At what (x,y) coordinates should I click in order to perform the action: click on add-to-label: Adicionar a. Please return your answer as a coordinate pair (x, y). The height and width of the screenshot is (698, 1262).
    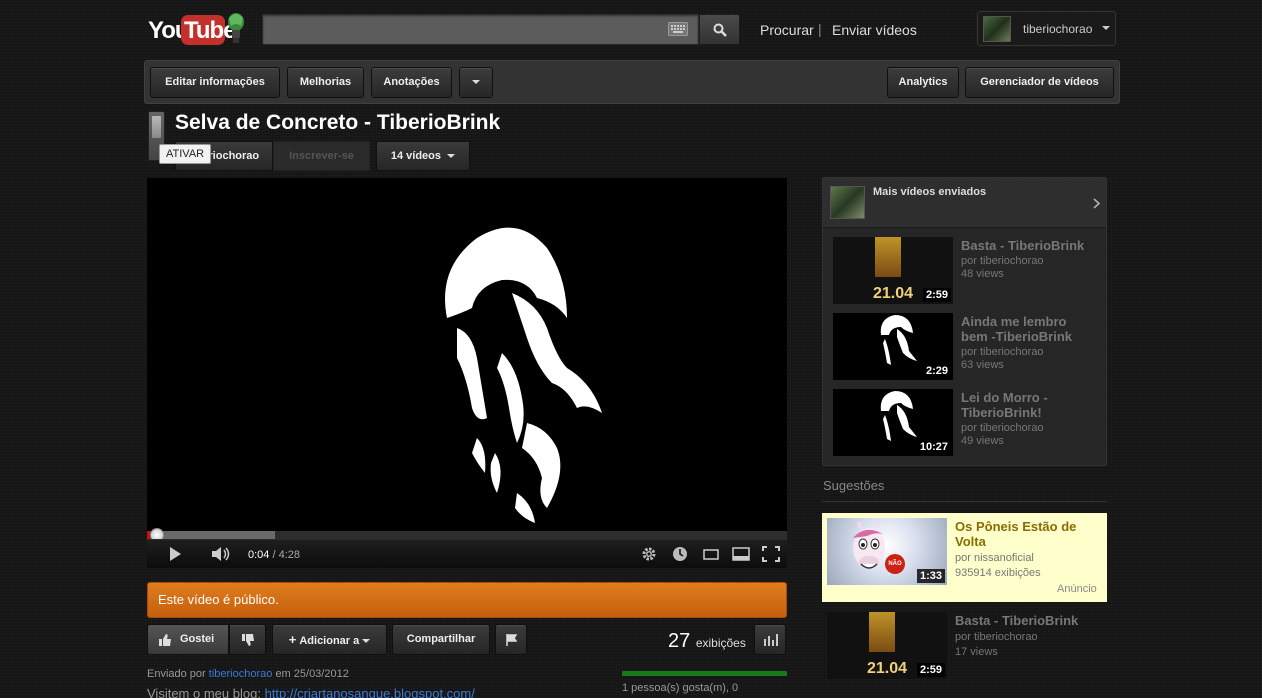
    Looking at the image, I should click on (329, 641).